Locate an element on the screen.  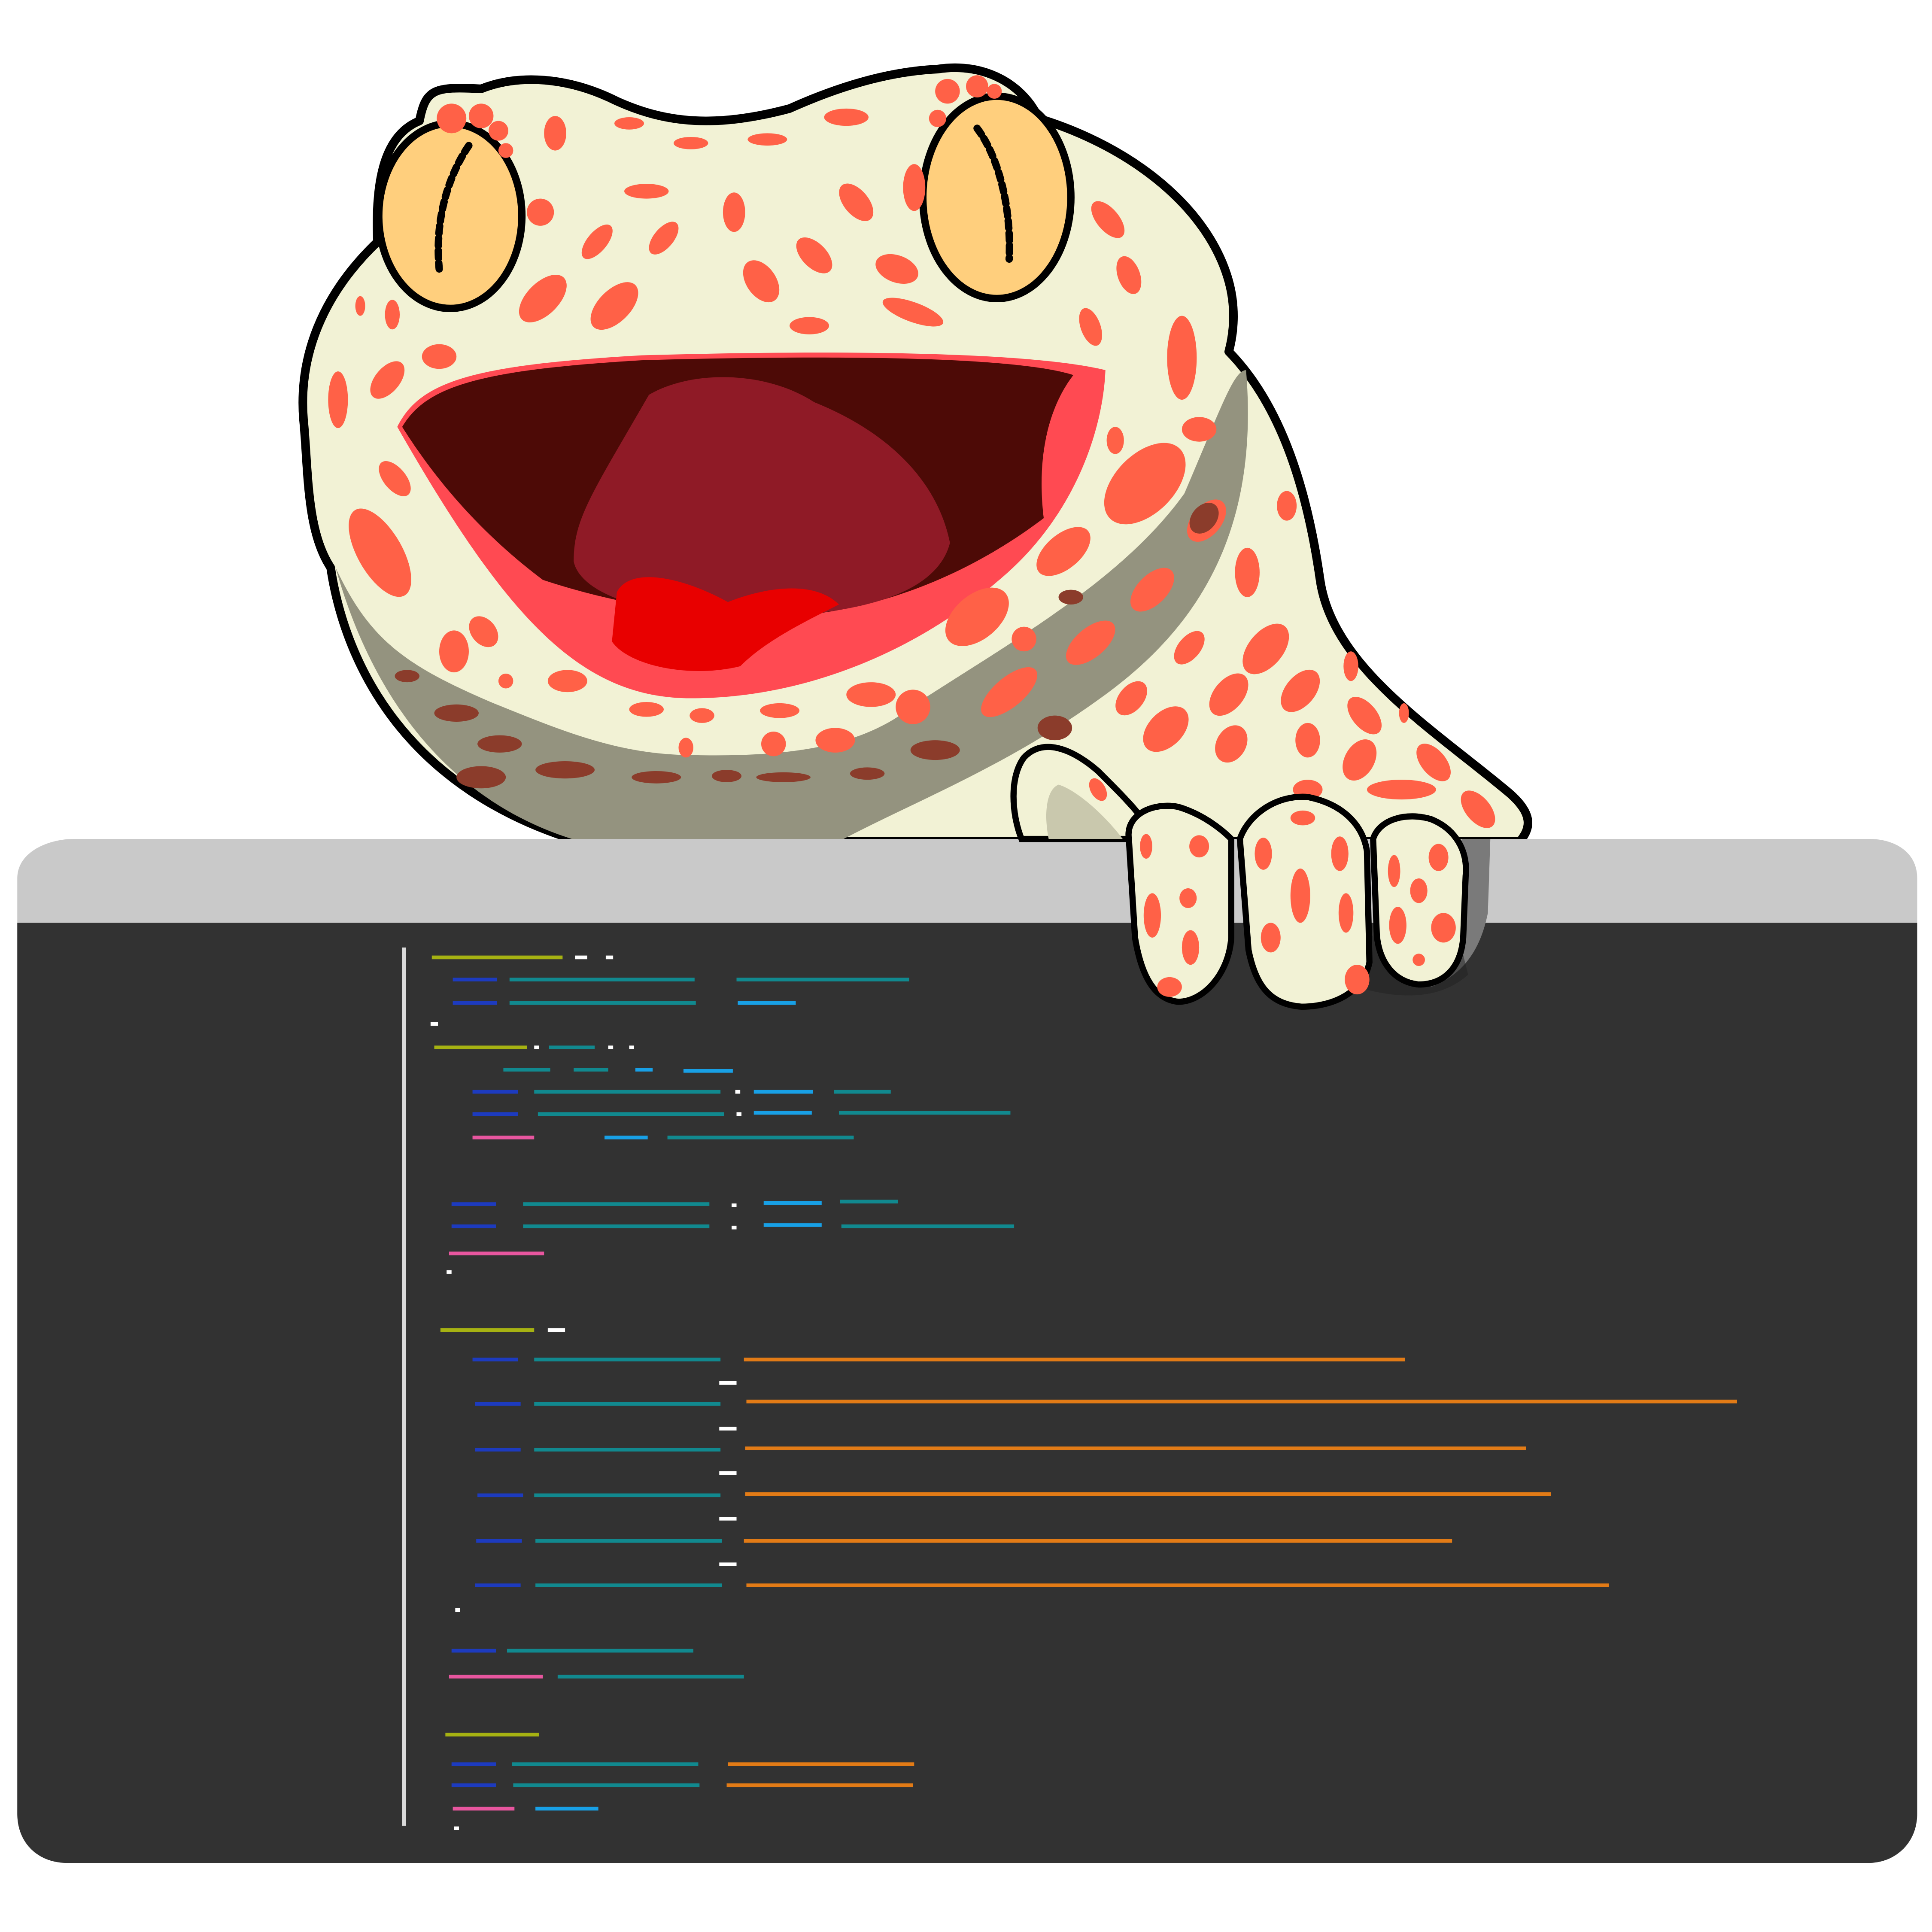
gecko-right-eye is located at coordinates (997, 197).